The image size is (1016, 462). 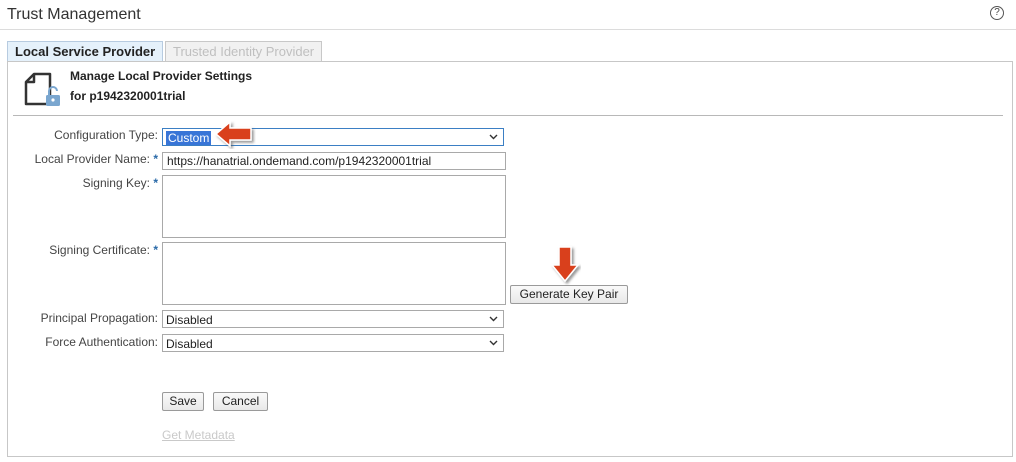 What do you see at coordinates (997, 13) in the screenshot?
I see `help-icon: ?` at bounding box center [997, 13].